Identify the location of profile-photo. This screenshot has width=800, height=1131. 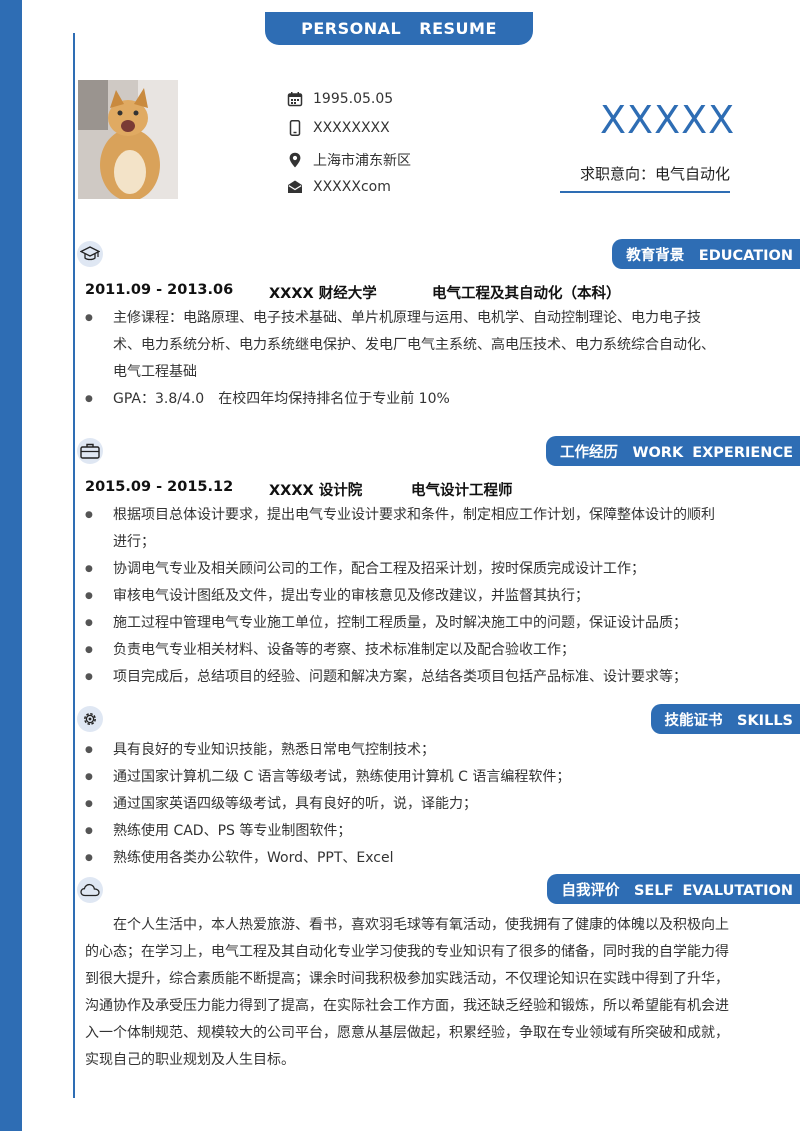
(128, 139).